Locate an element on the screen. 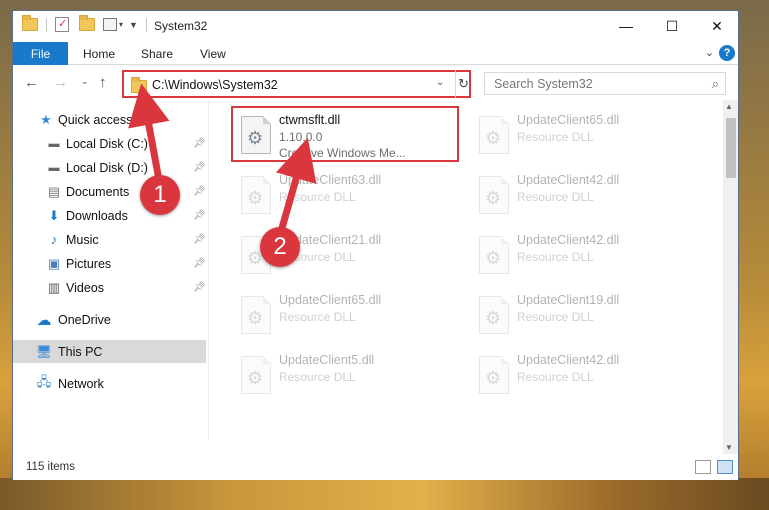 The width and height of the screenshot is (769, 510). tab-share: Share is located at coordinates (157, 54).